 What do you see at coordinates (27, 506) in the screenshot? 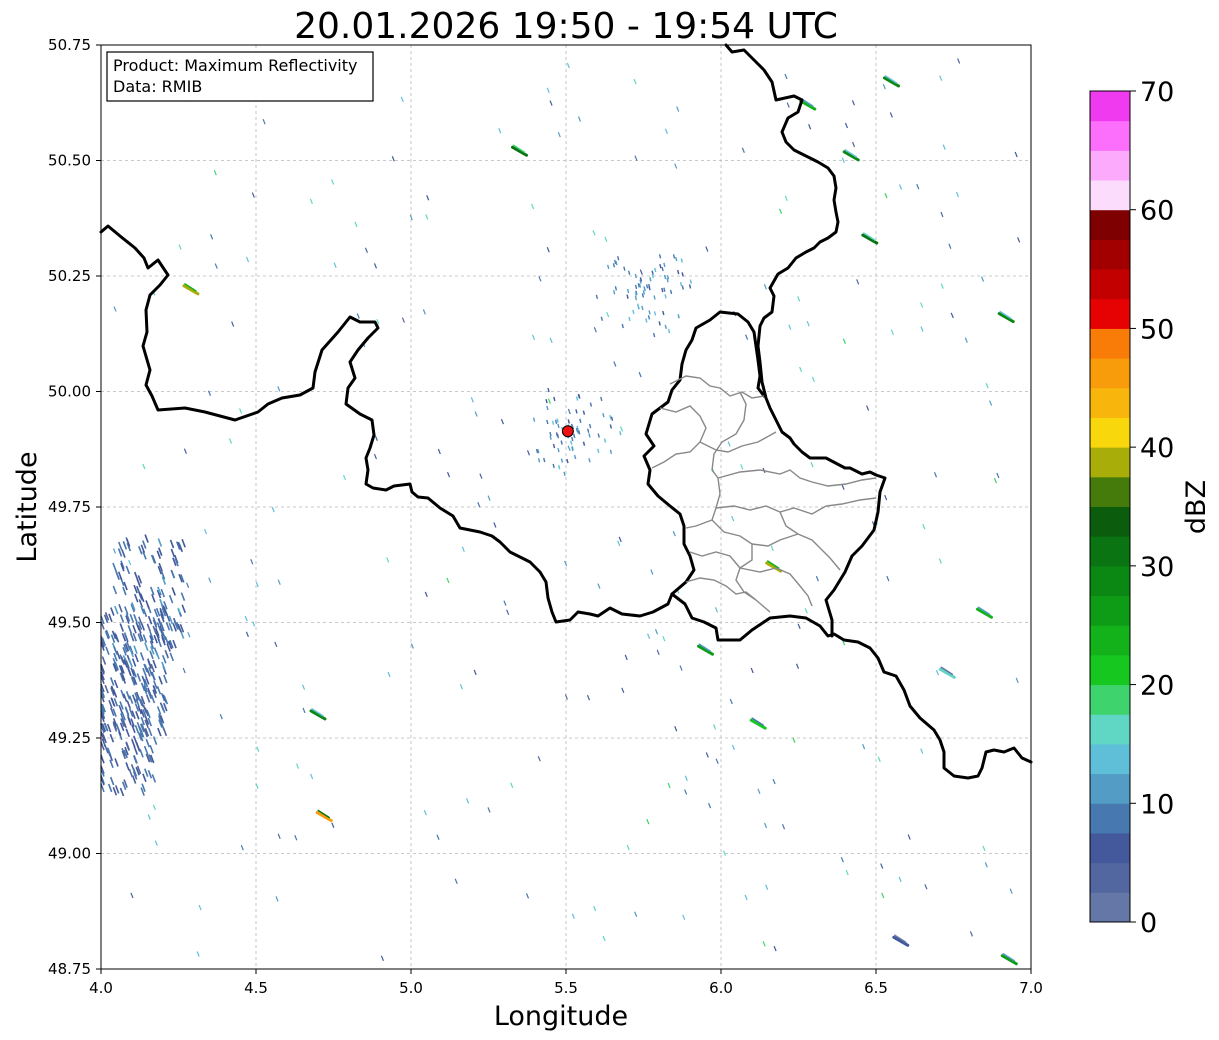
I see `y-axis-label: Latitude` at bounding box center [27, 506].